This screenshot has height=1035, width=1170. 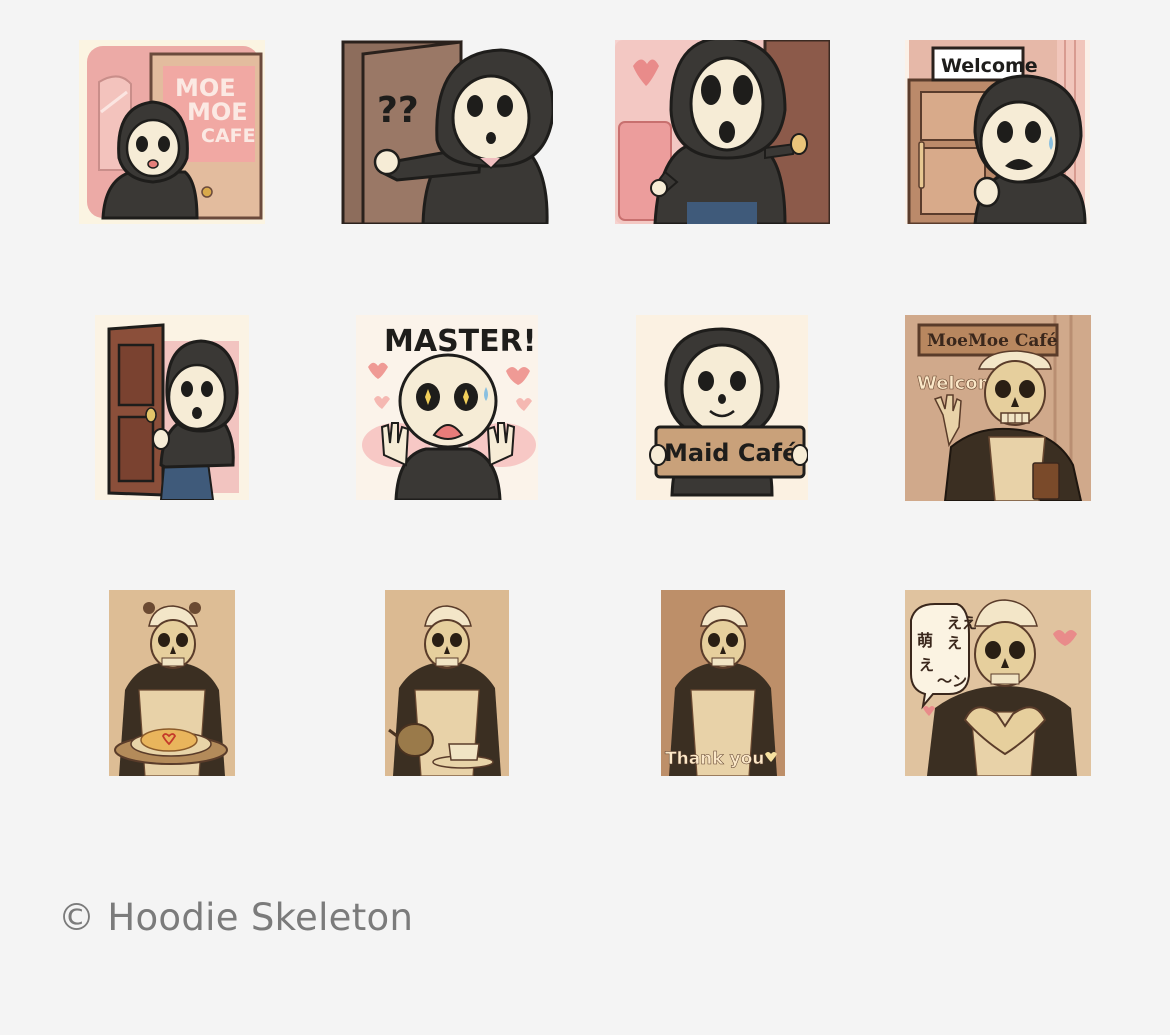 I want to click on sticker-confused-door-knock: ??, so click(x=447, y=132).